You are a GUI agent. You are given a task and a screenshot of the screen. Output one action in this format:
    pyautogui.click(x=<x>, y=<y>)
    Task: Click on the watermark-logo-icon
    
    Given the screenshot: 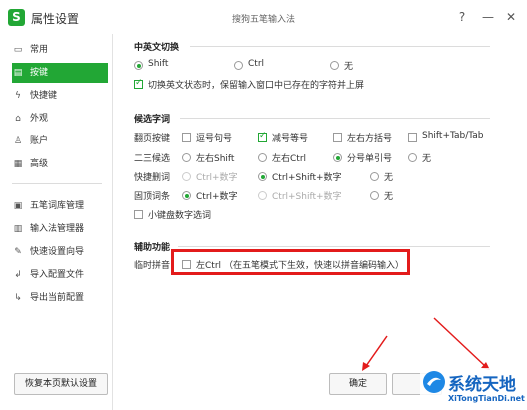 What is the action you would take?
    pyautogui.click(x=434, y=382)
    